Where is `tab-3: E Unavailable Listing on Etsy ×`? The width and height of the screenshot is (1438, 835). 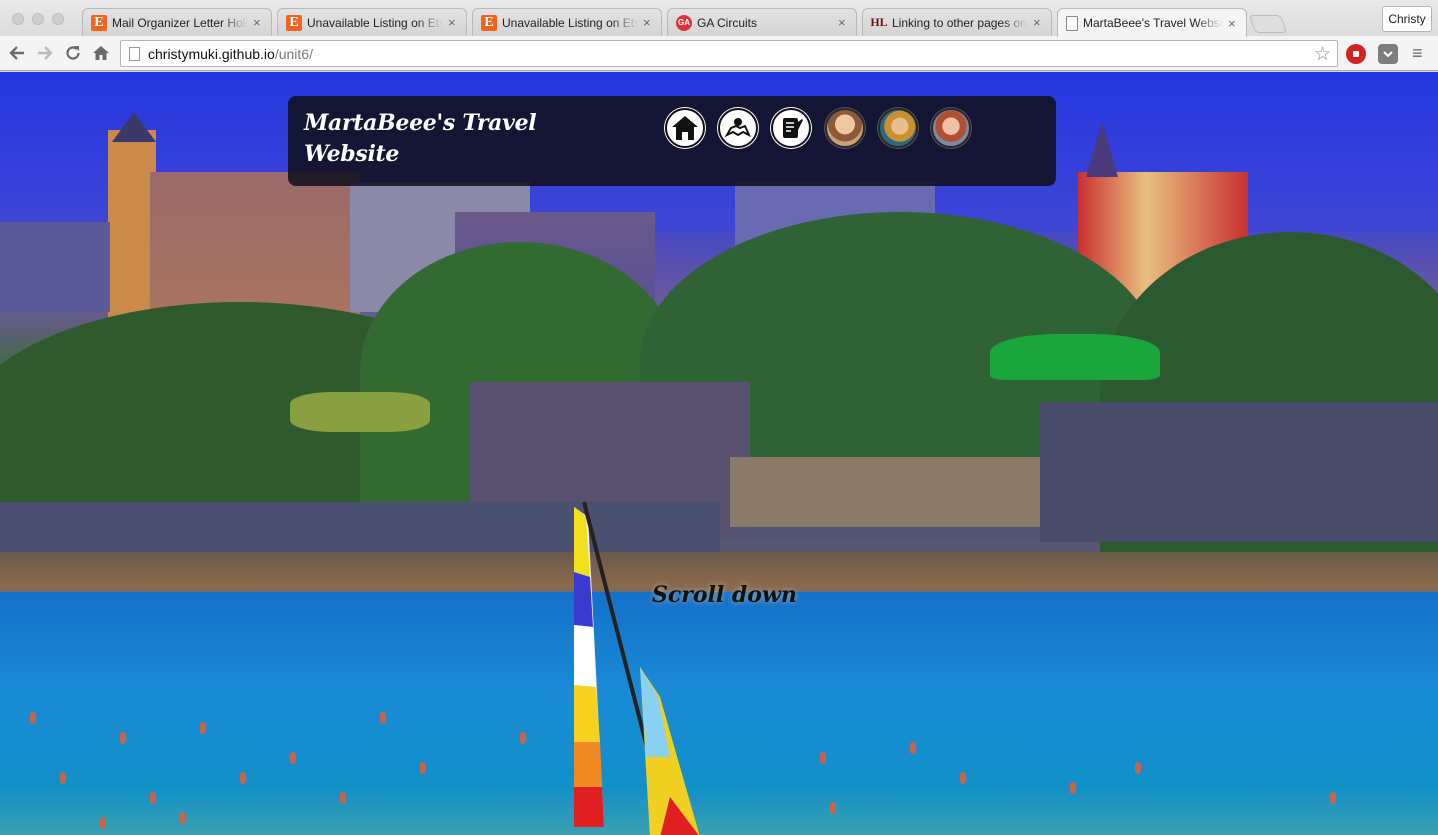
tab-3: E Unavailable Listing on Etsy × is located at coordinates (567, 22).